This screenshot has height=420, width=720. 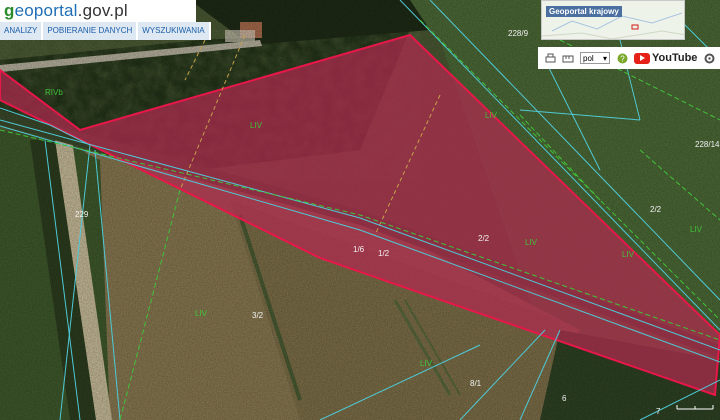 What do you see at coordinates (613, 20) in the screenshot?
I see `overview-map: Geoportal krajowy` at bounding box center [613, 20].